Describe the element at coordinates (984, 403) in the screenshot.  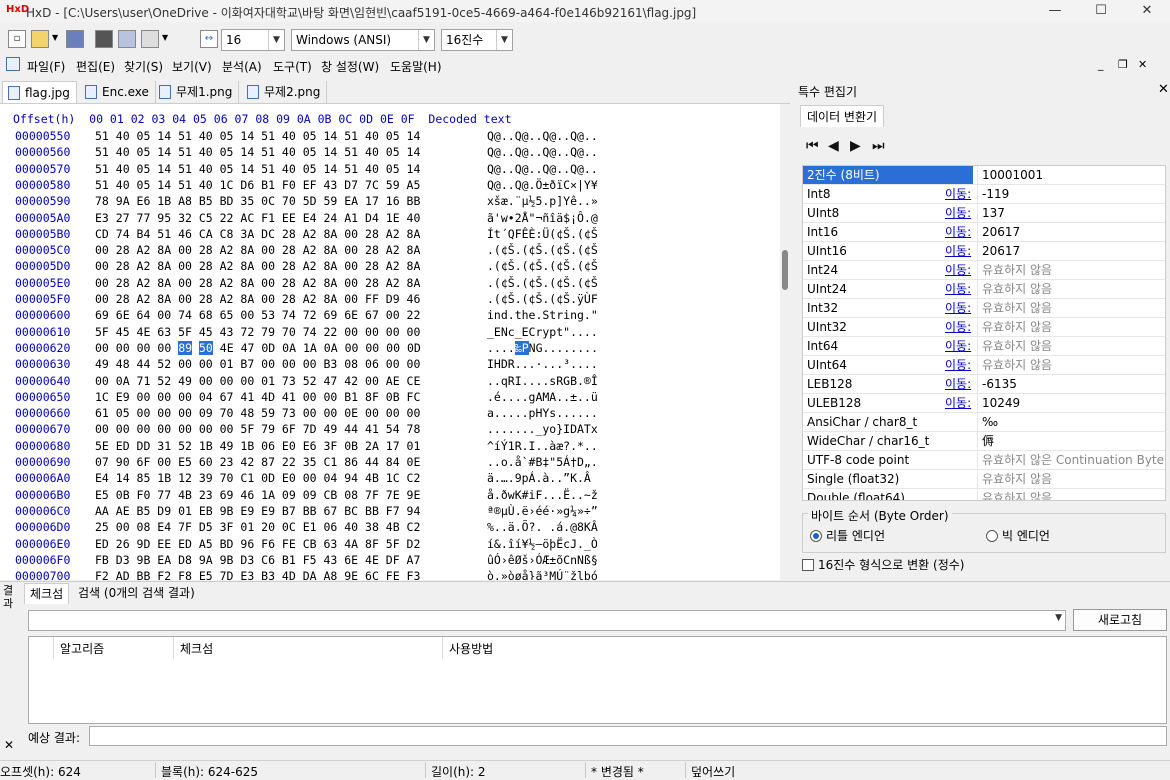
I see `inspector-row: ULEB128 이동: 10249` at that location.